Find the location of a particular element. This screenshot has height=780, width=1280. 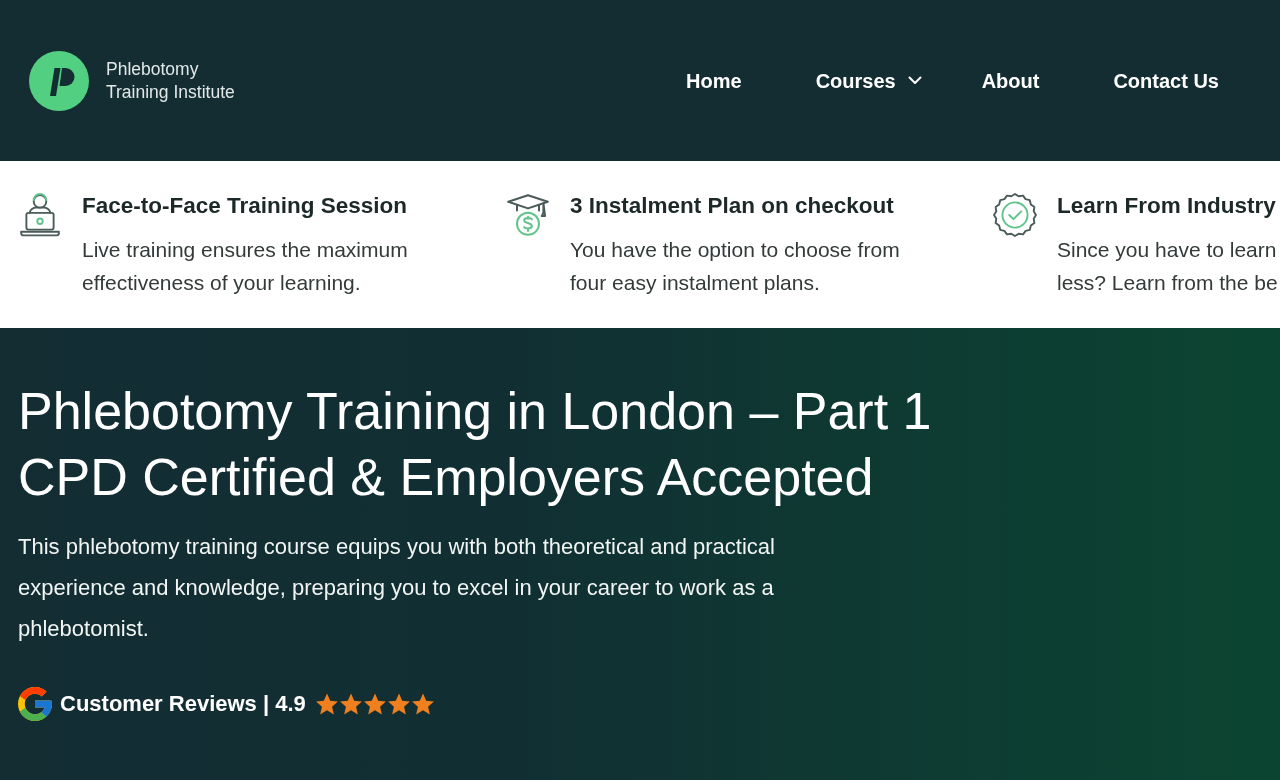

reviews-label: Customer Reviews | 4.9 is located at coordinates (183, 704).